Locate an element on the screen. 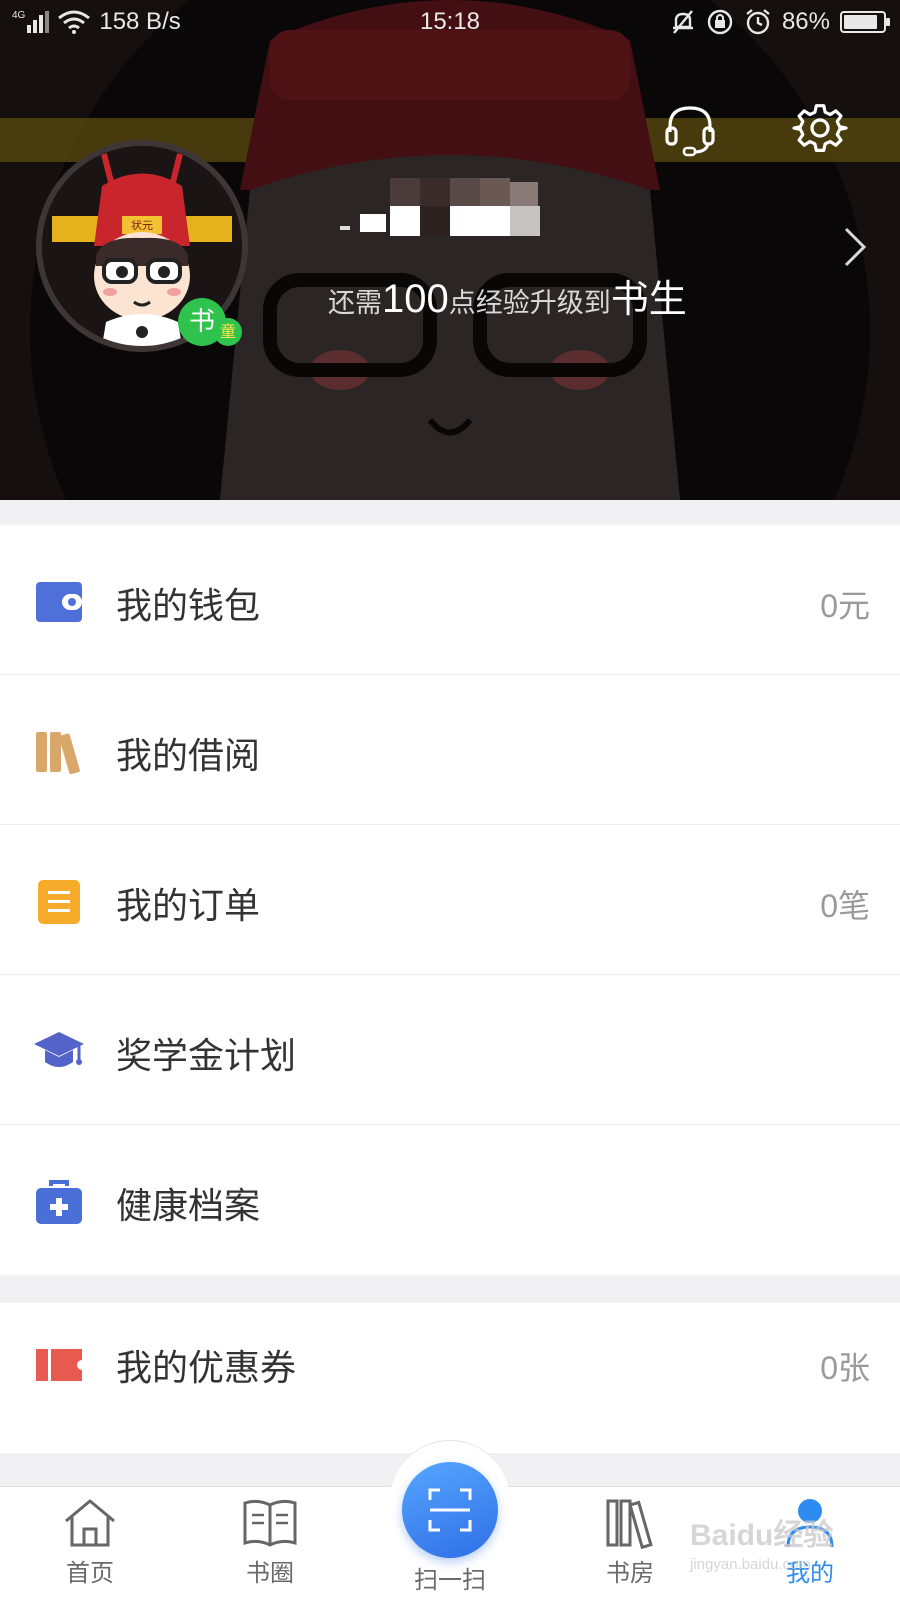  exp-middle: 点经验升级到 is located at coordinates (529, 303).